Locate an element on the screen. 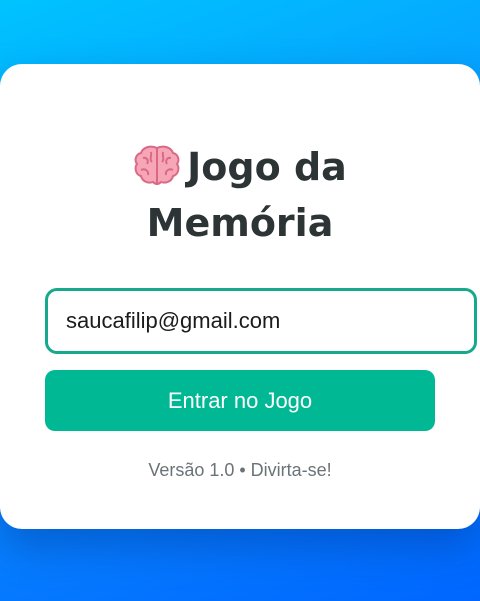  email-field is located at coordinates (261, 321).